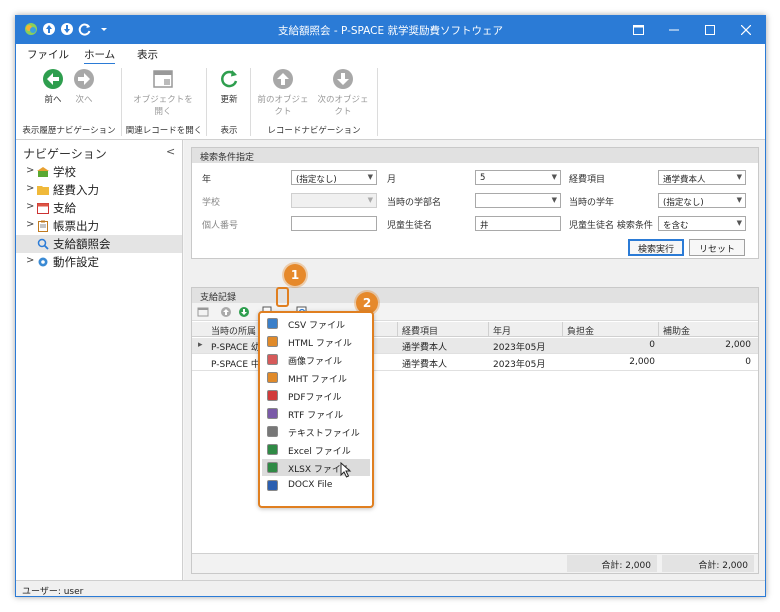 The width and height of the screenshot is (780, 612). What do you see at coordinates (163, 92) in the screenshot?
I see `open-object-button: オブジェクトを開く` at bounding box center [163, 92].